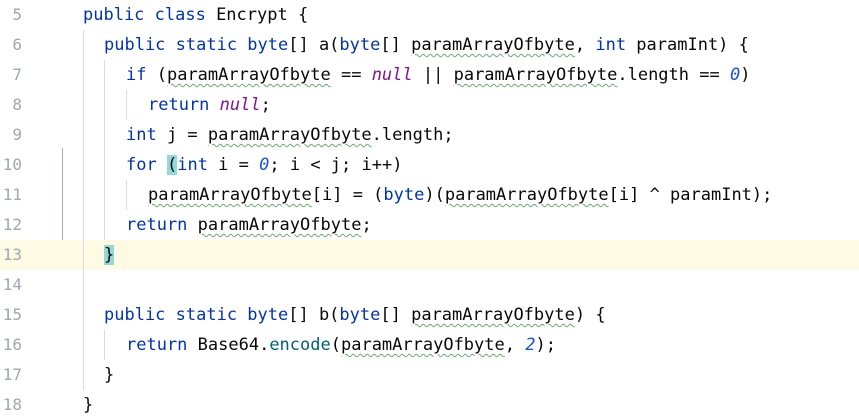 The width and height of the screenshot is (859, 420). What do you see at coordinates (17, 134) in the screenshot?
I see `line-number: 9` at bounding box center [17, 134].